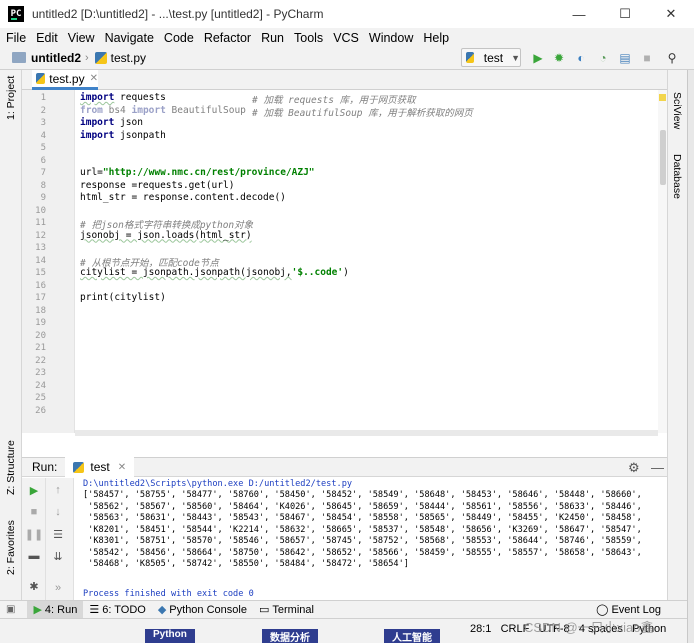  Describe the element at coordinates (162, 610) in the screenshot. I see `python-icon: ◆` at that location.